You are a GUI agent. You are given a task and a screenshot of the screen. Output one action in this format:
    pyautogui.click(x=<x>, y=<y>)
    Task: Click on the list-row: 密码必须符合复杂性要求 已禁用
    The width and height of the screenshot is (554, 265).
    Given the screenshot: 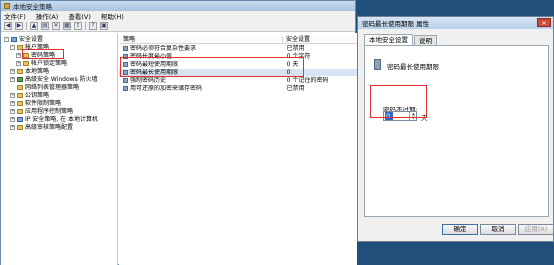 What is the action you would take?
    pyautogui.click(x=238, y=48)
    